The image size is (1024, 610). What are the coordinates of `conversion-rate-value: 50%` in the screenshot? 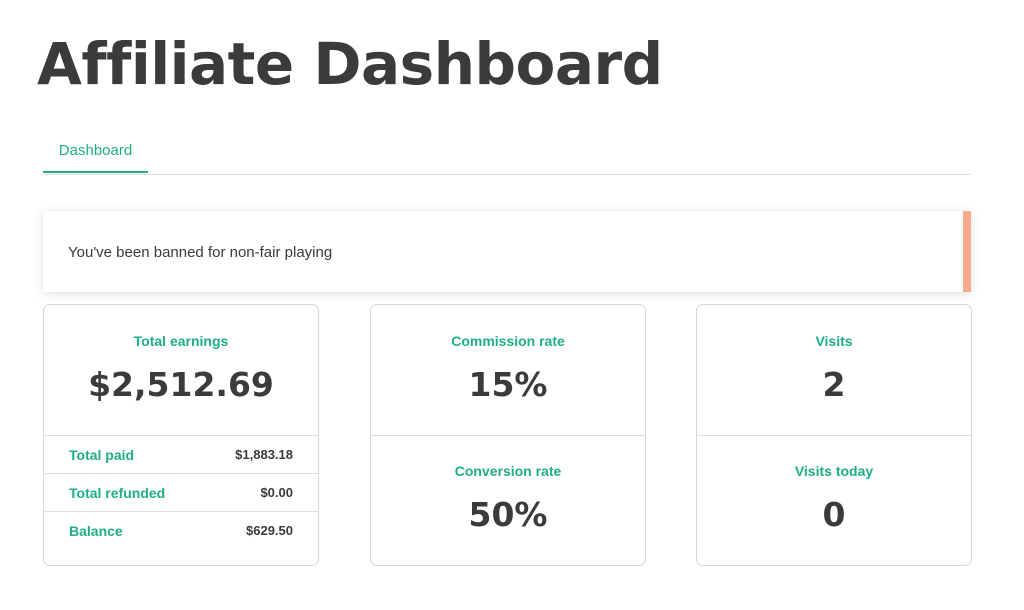 It's located at (508, 514).